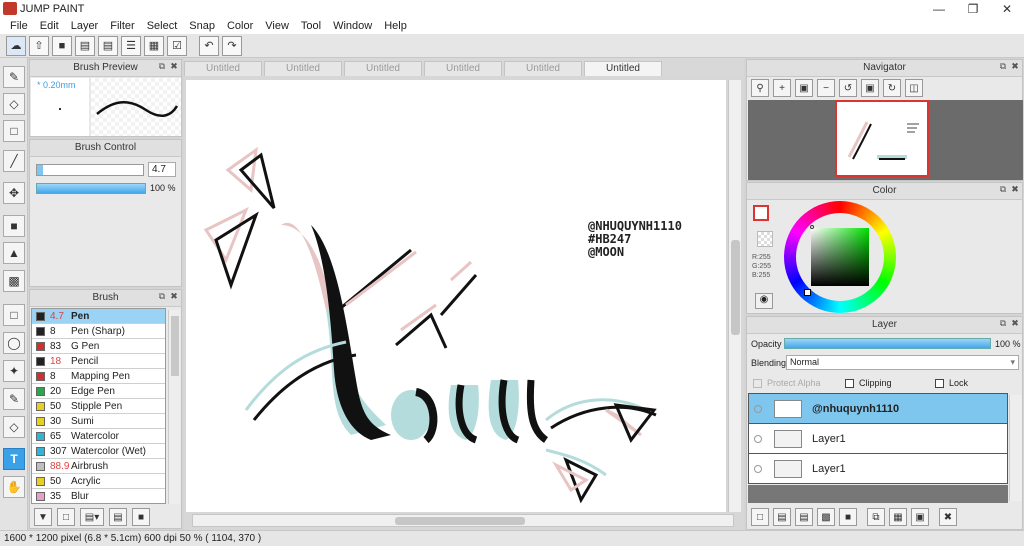 Image resolution: width=1024 pixels, height=546 pixels. I want to click on comment-icon: ■, so click(62, 45).